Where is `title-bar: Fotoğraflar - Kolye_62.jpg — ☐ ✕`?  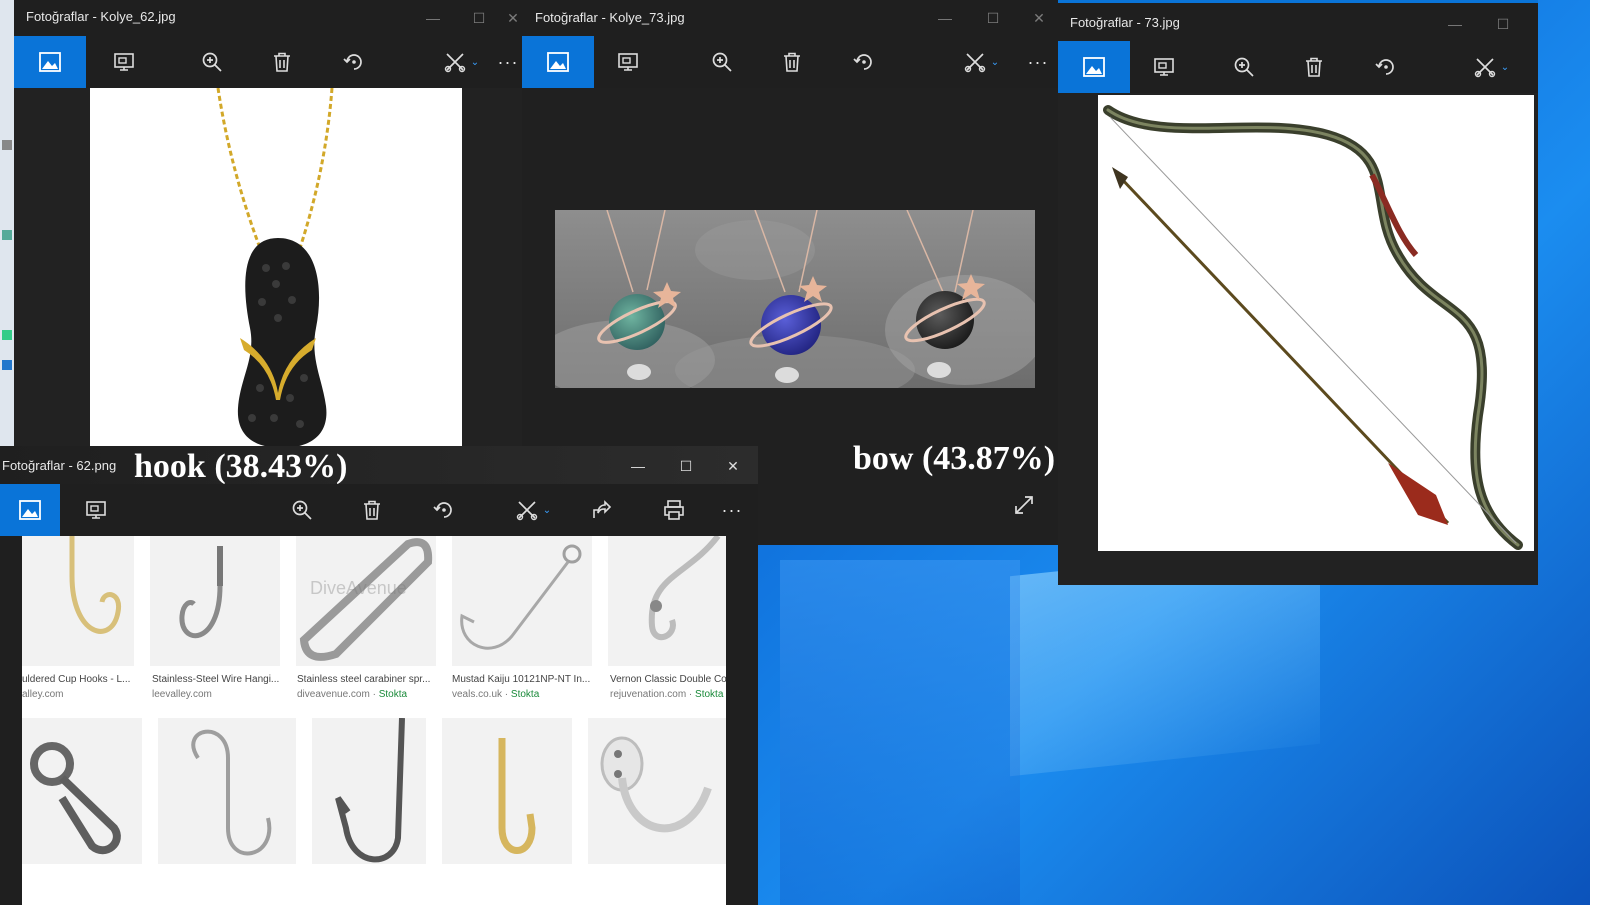
title-bar: Fotoğraflar - Kolye_62.jpg — ☐ ✕ is located at coordinates (268, 18).